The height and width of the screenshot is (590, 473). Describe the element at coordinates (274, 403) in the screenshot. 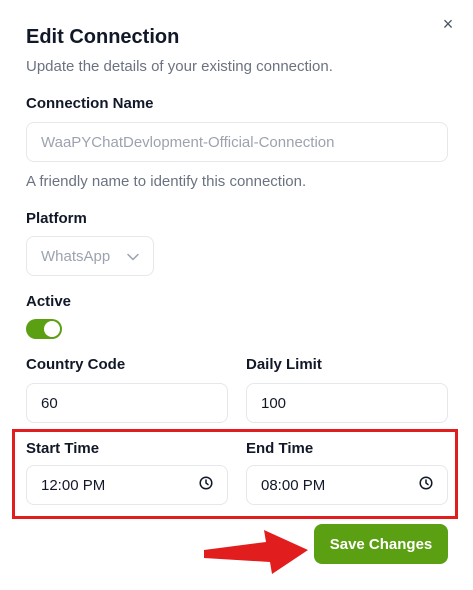

I see `daily-limit-value: 100` at that location.